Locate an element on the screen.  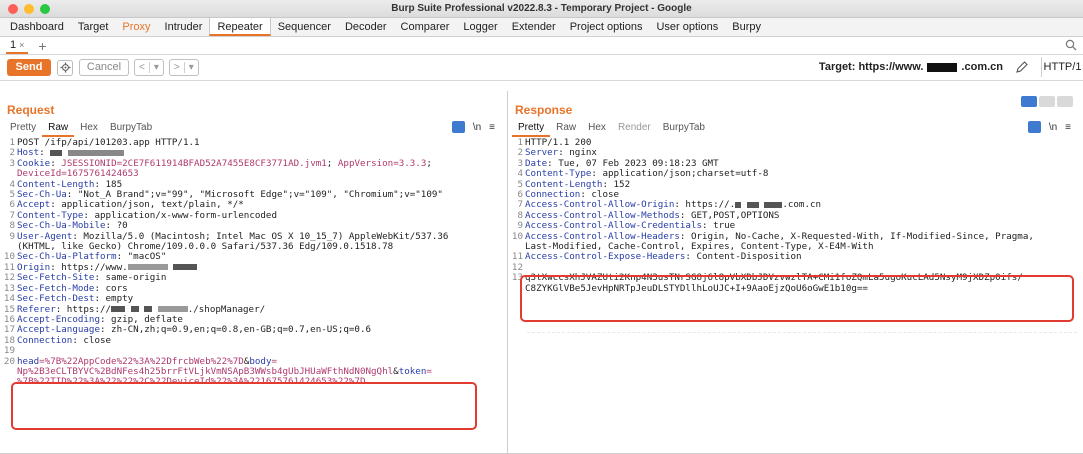
request-tab-hex: Hex is located at coordinates (89, 129).